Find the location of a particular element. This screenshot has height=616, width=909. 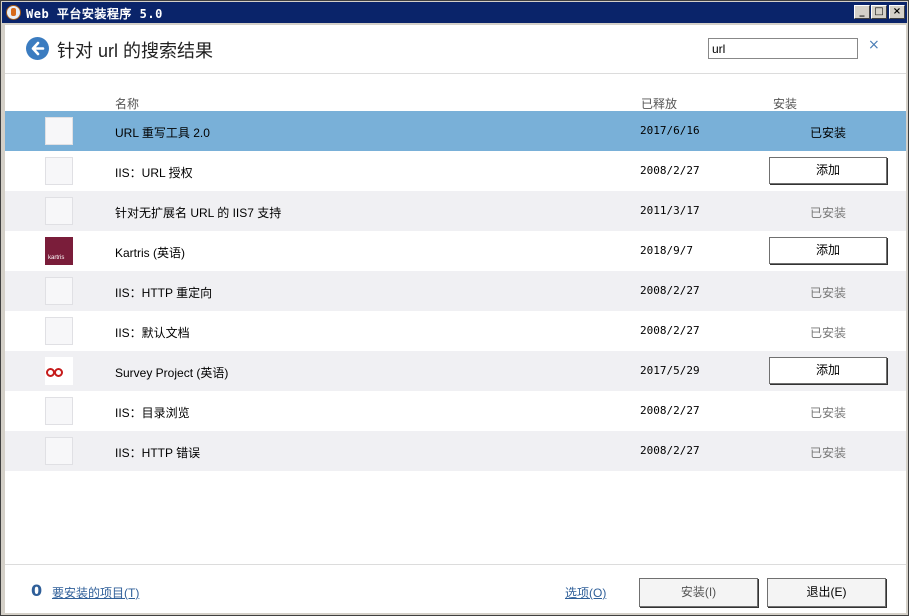

exit-button: 退出(E) is located at coordinates (826, 592).